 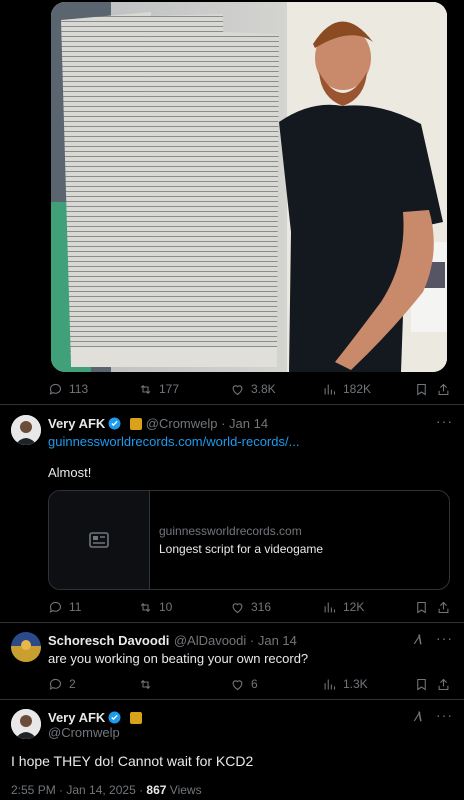 What do you see at coordinates (79, 389) in the screenshot?
I see `reply-count: 113` at bounding box center [79, 389].